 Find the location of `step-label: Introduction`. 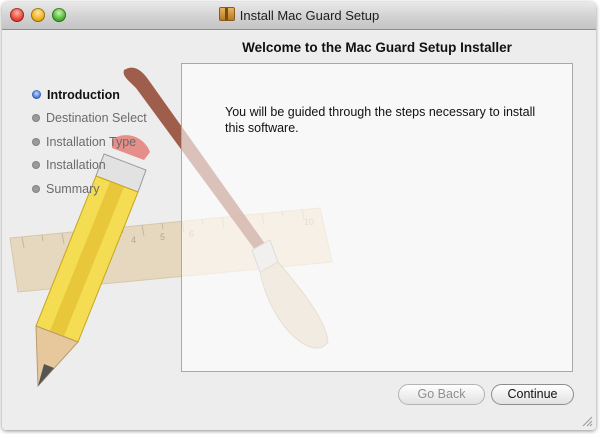

step-label: Introduction is located at coordinates (83, 94).